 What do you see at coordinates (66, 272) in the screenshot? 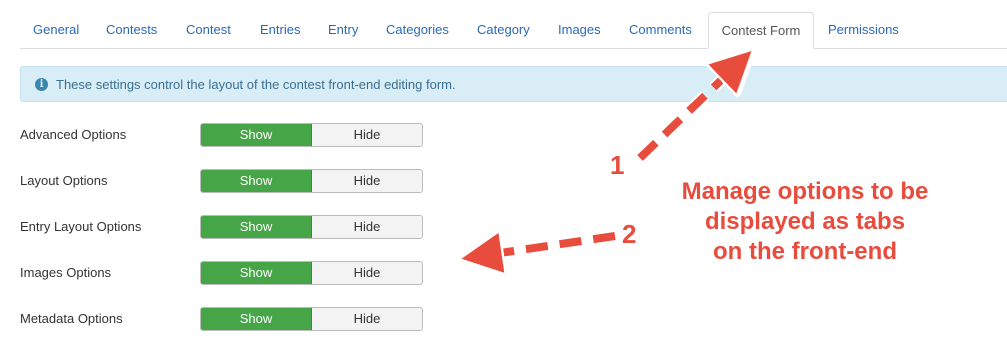
I see `option-label: Images Options` at bounding box center [66, 272].